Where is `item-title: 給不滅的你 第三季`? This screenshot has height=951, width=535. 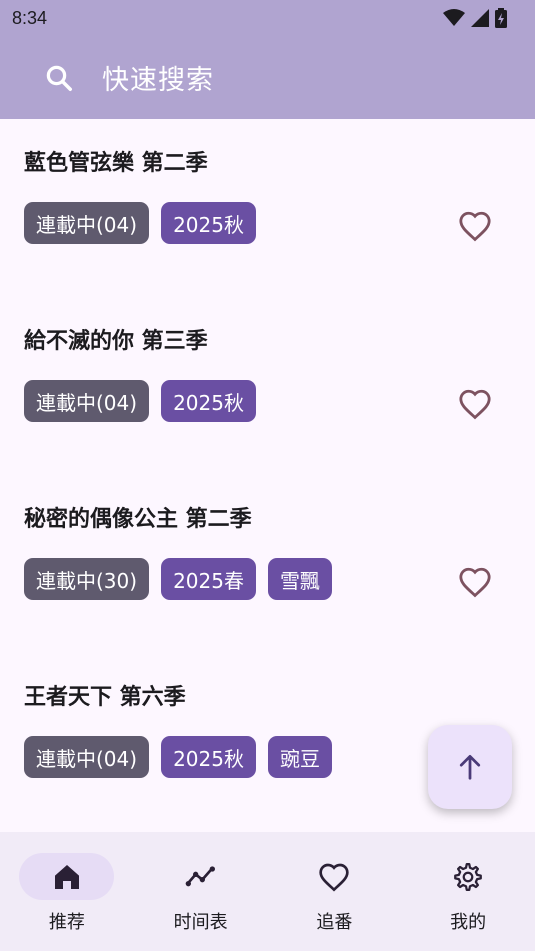
item-title: 給不滅的你 第三季 is located at coordinates (116, 339).